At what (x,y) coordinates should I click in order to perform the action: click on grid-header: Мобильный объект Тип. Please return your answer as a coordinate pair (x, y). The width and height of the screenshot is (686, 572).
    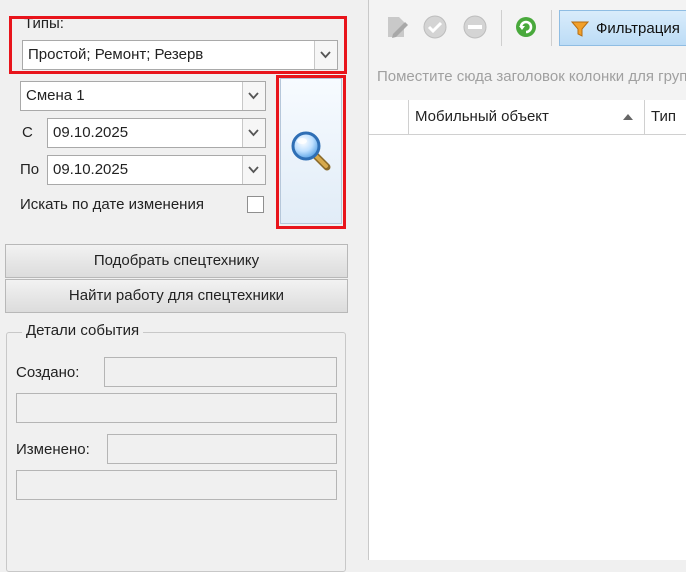
    Looking at the image, I should click on (527, 117).